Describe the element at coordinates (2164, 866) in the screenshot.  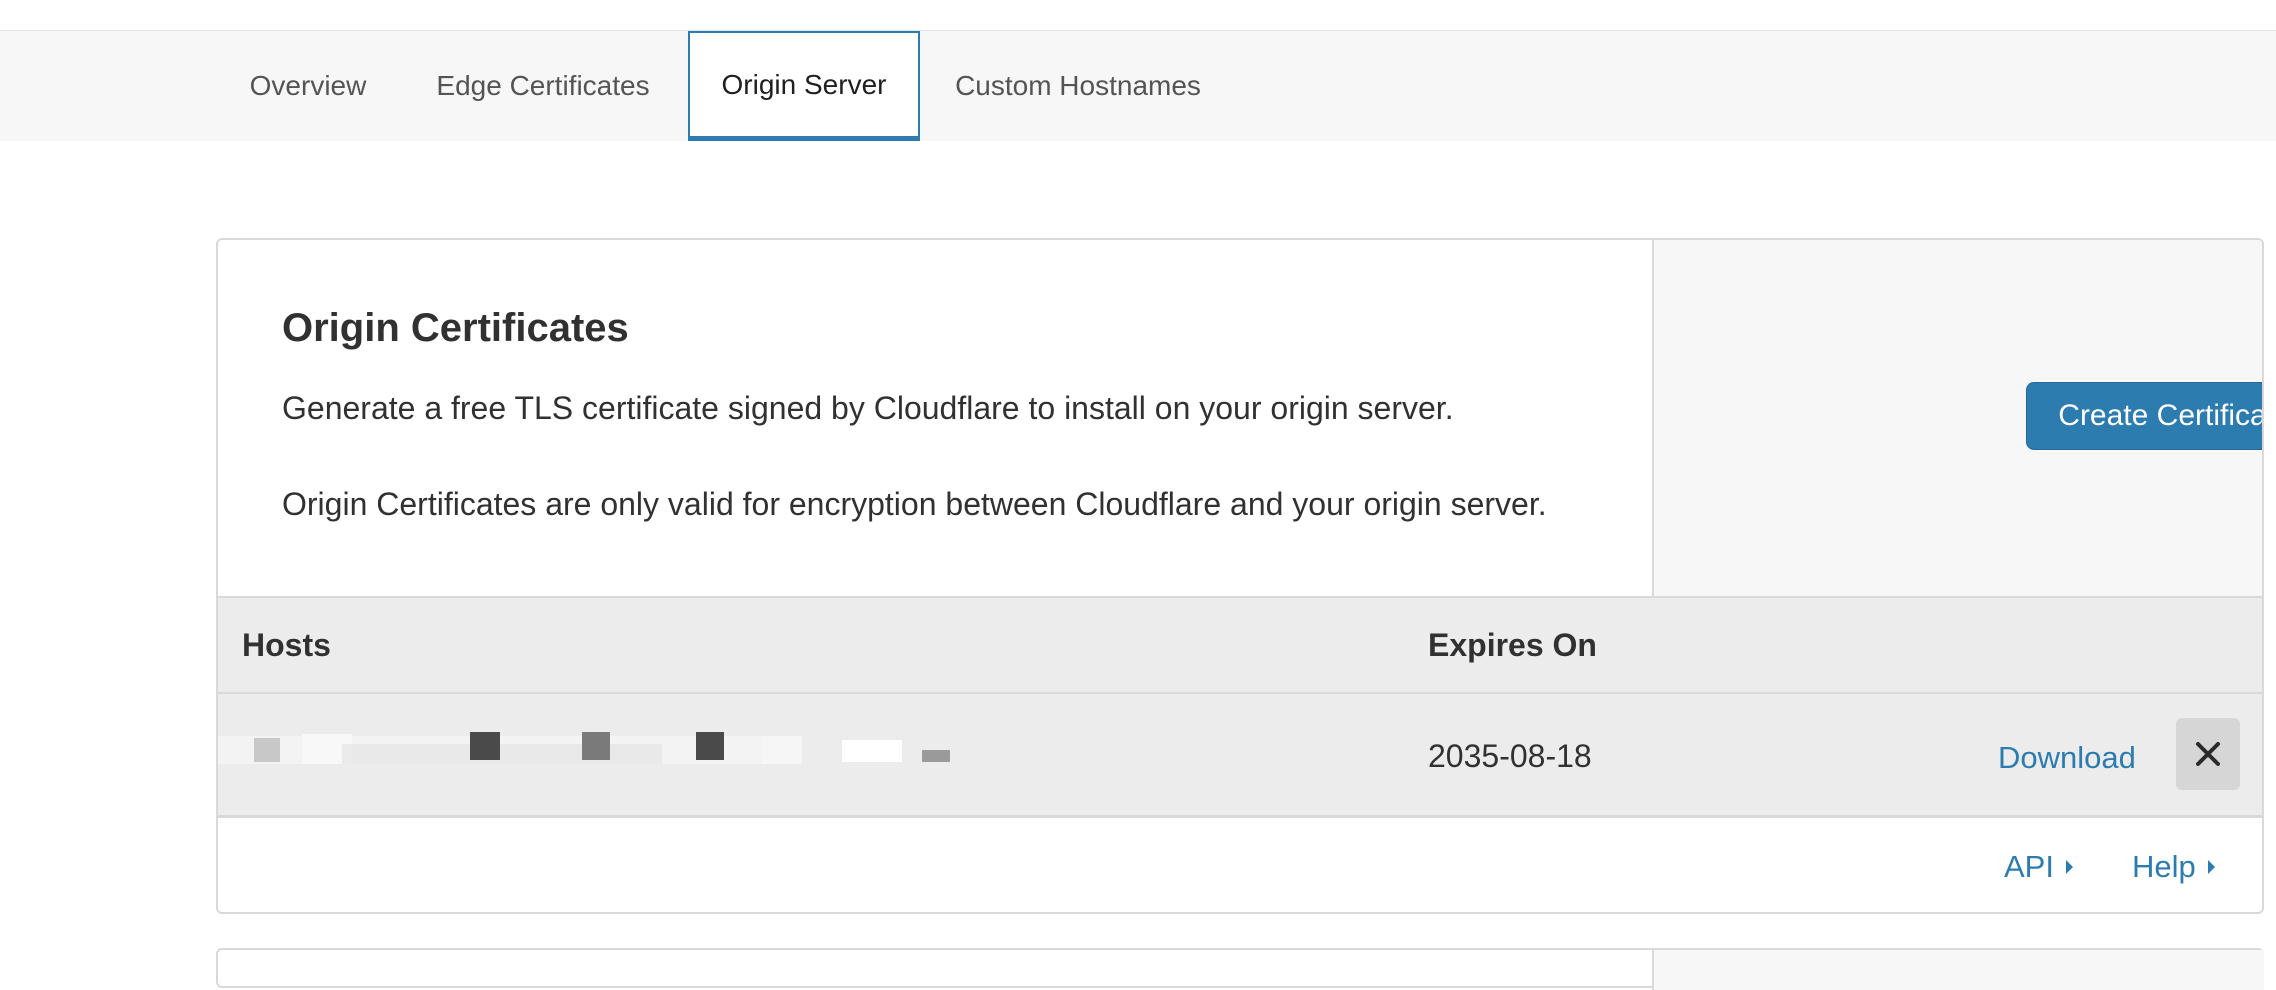
I see `help-link-label: Help` at that location.